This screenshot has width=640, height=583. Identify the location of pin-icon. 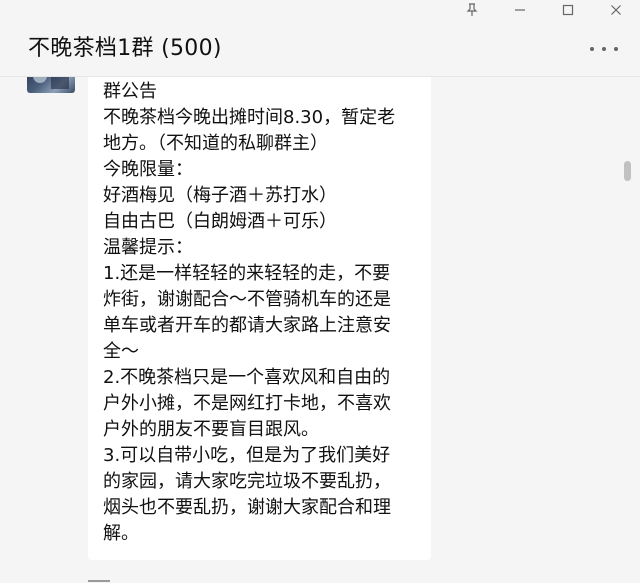
(472, 10).